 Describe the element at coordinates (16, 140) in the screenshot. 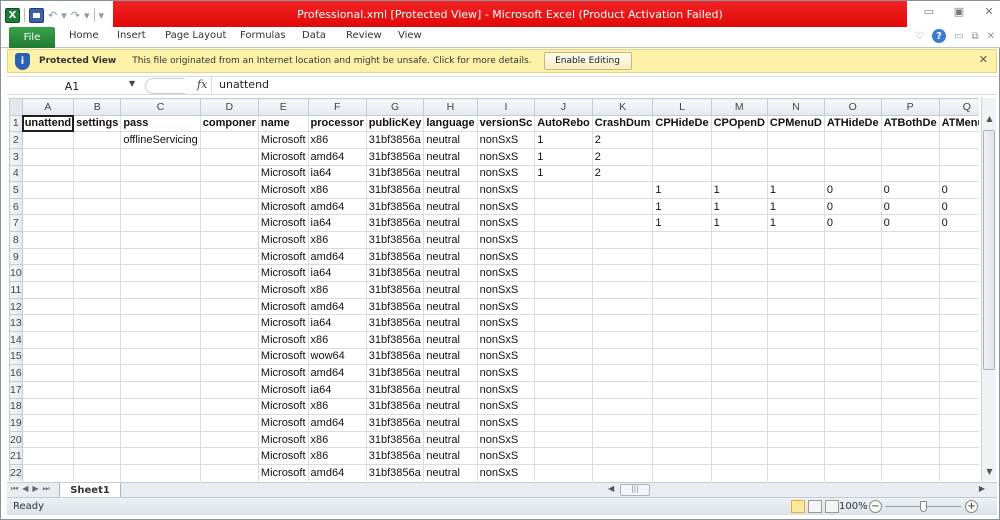

I see `row-header: 2` at that location.